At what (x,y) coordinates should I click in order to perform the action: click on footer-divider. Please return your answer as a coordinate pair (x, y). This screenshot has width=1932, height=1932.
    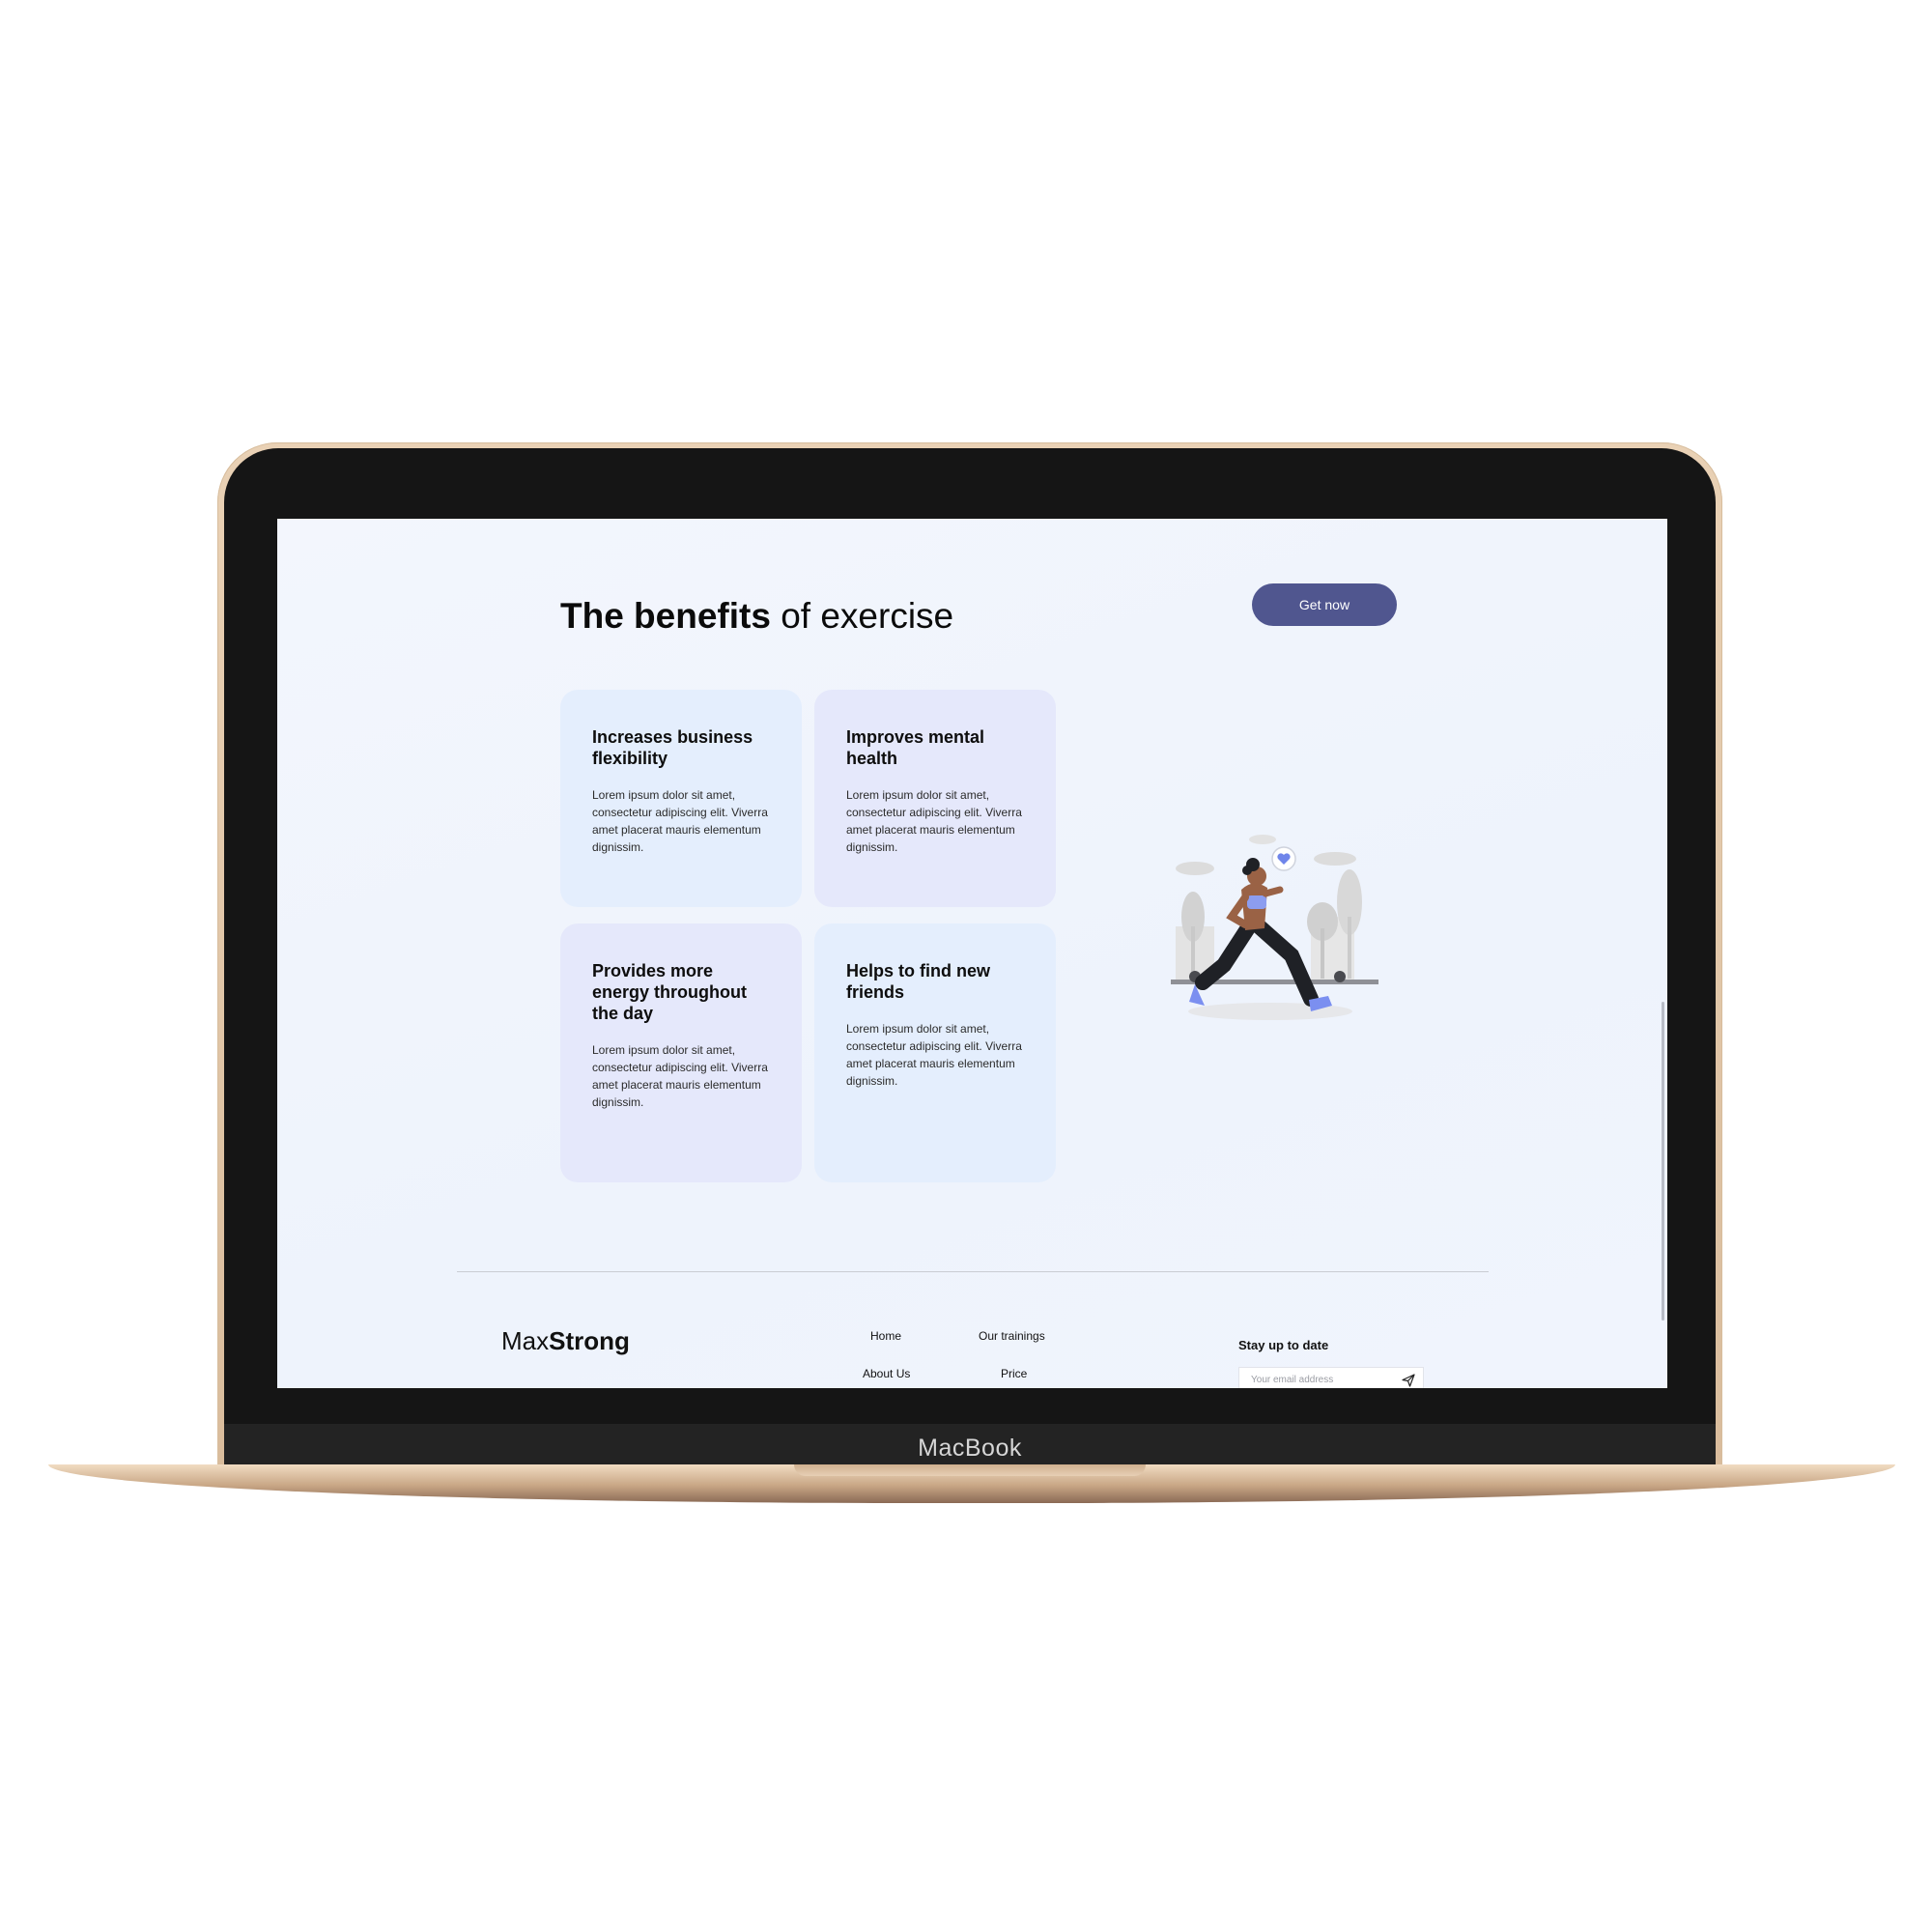
    Looking at the image, I should click on (973, 1271).